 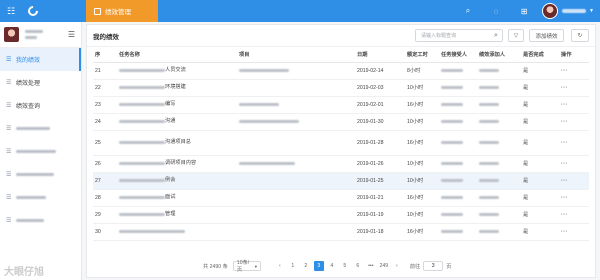 I want to click on app-tab-performance: 绩效管理, so click(x=122, y=11).